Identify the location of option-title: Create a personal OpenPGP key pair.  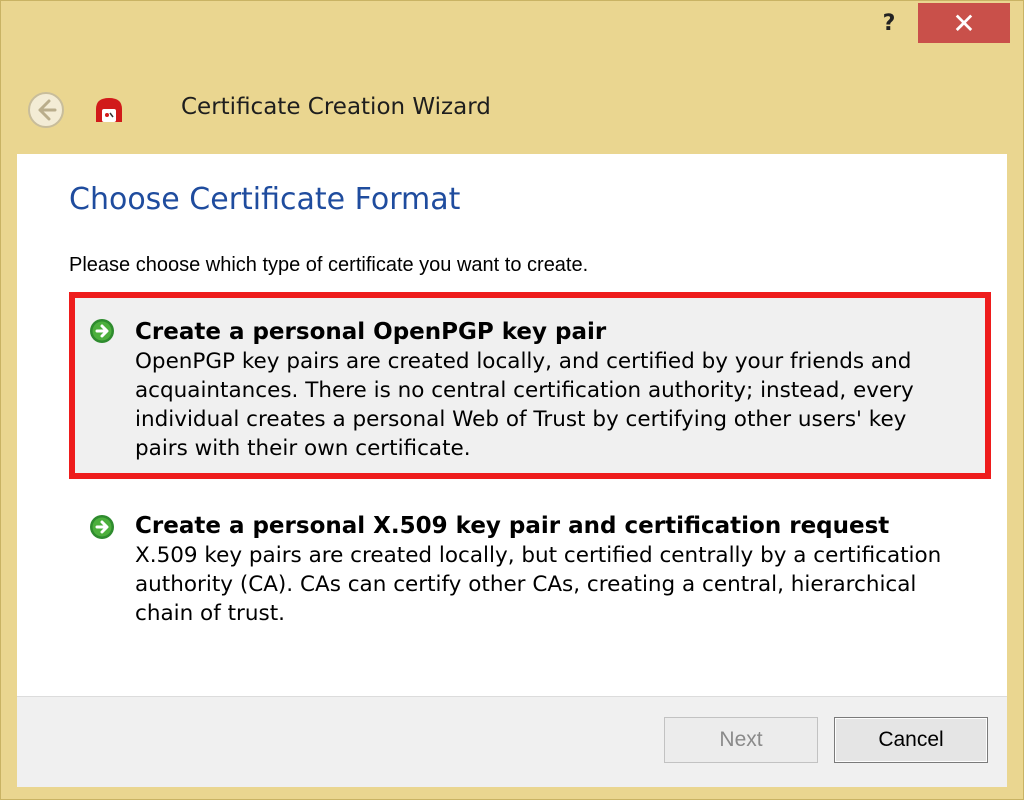
(371, 332).